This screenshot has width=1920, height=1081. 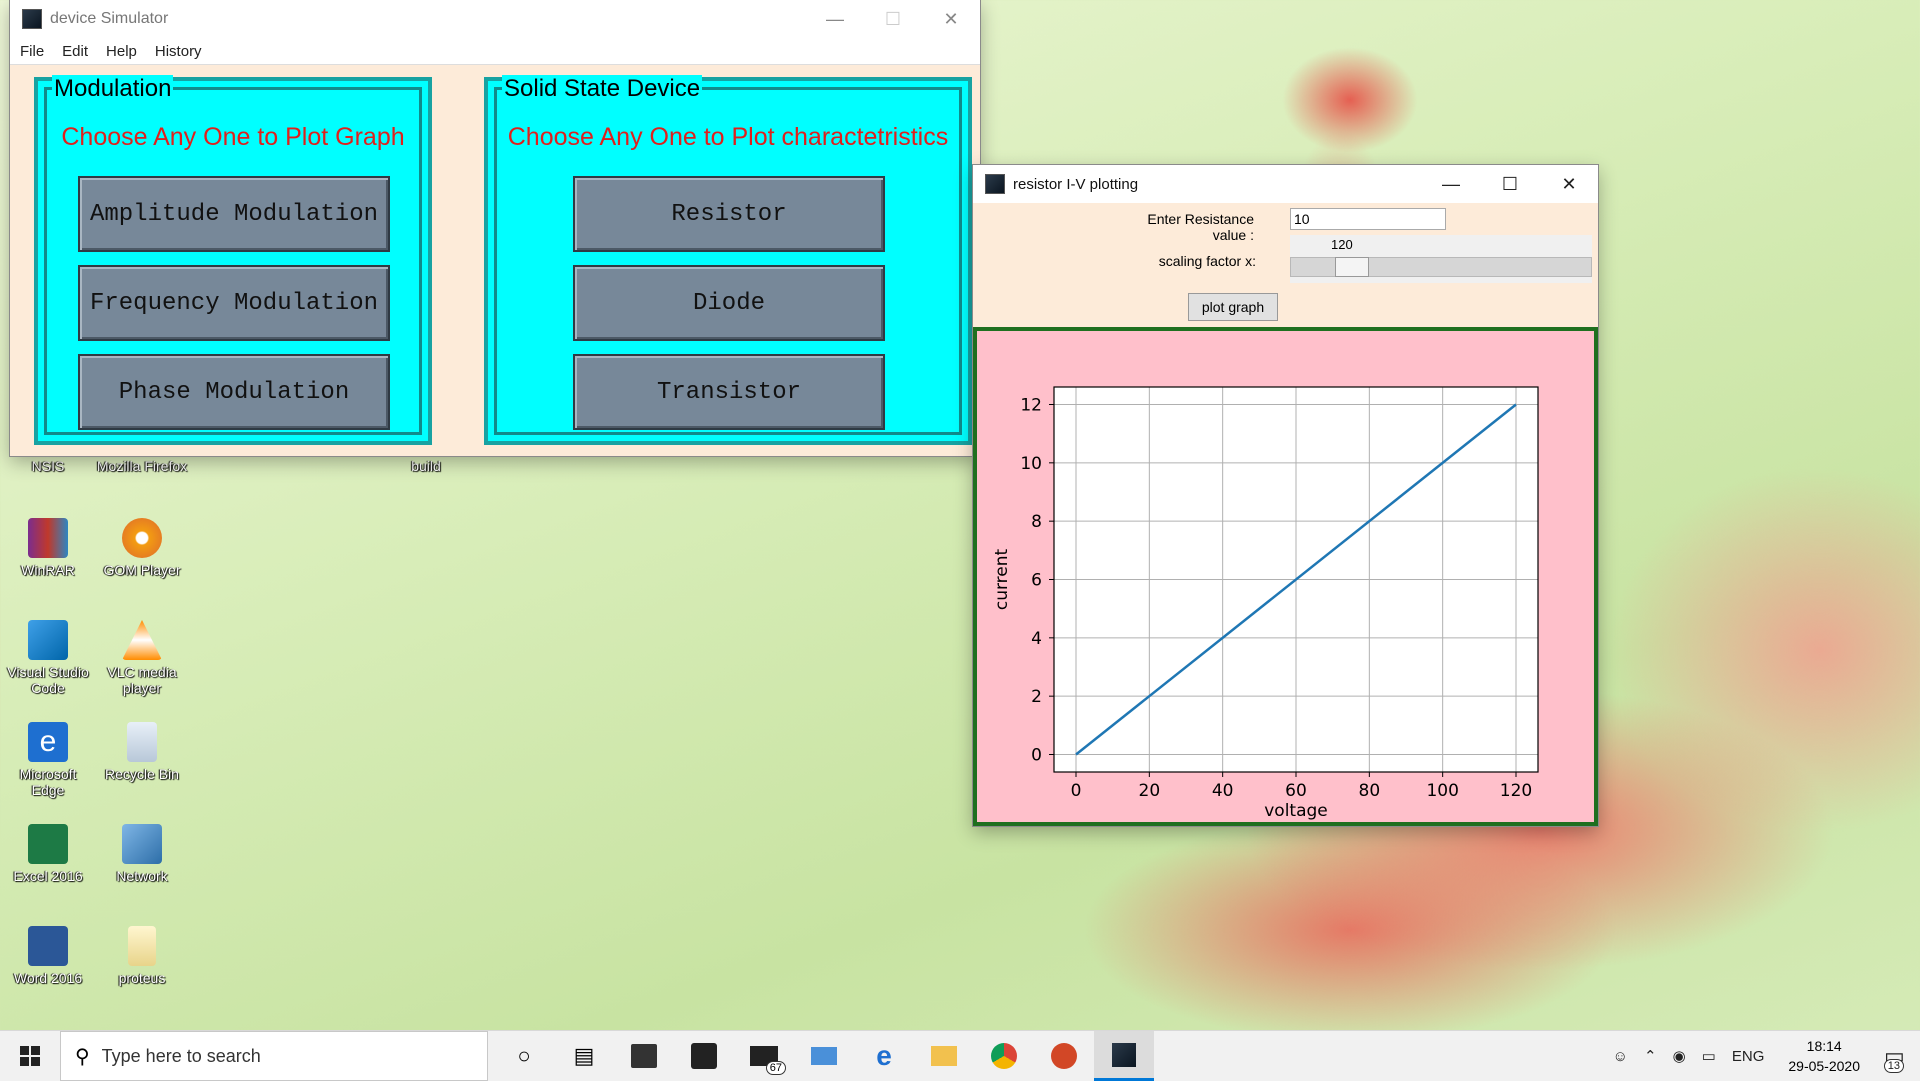 I want to click on mail-icon: 67, so click(x=764, y=1056).